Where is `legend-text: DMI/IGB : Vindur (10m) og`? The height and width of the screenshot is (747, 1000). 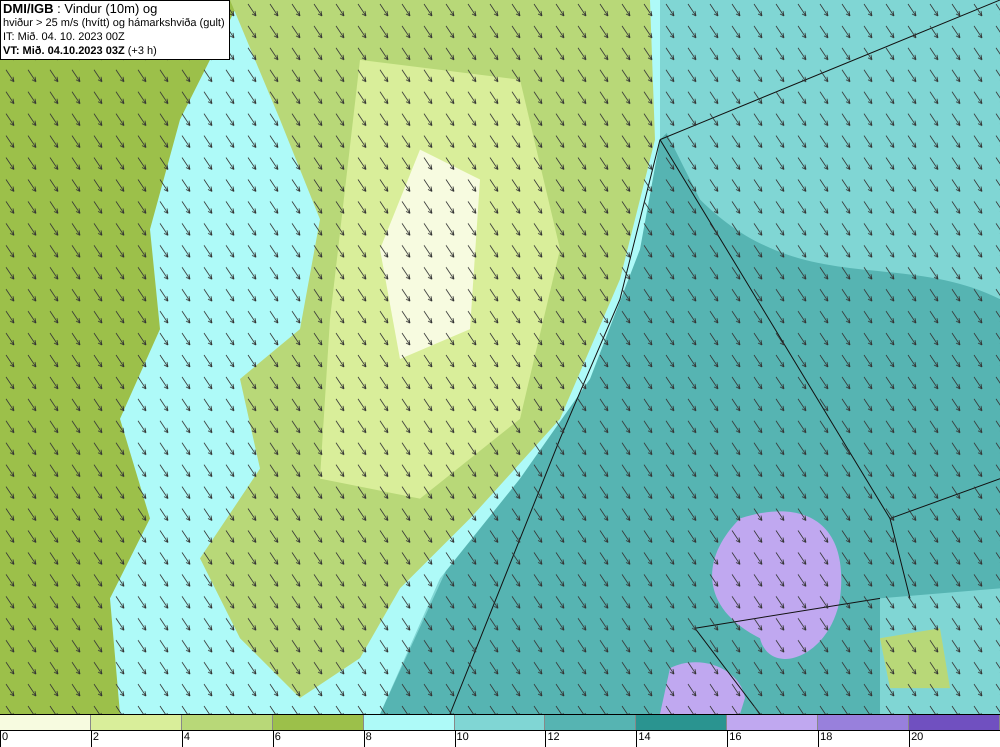
legend-text: DMI/IGB : Vindur (10m) og is located at coordinates (80, 9).